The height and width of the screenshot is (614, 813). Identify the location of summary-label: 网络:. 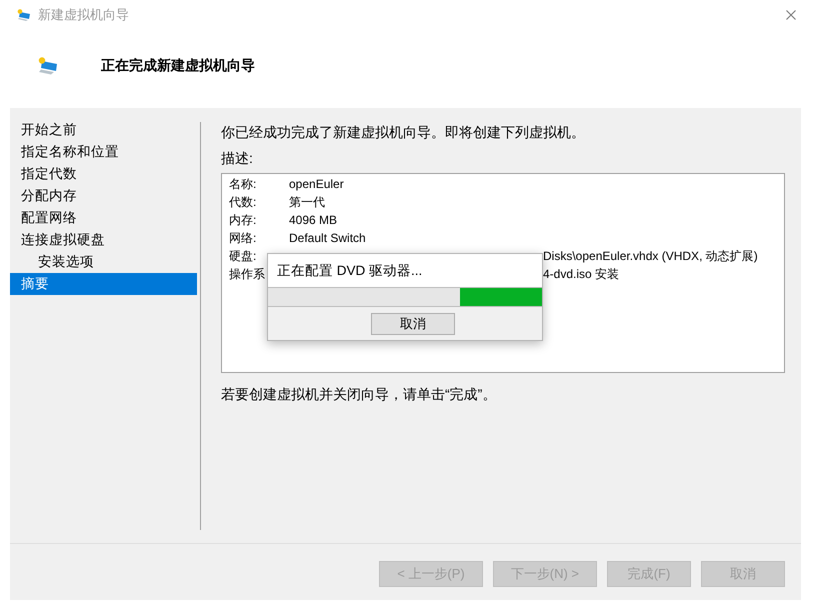
(242, 238).